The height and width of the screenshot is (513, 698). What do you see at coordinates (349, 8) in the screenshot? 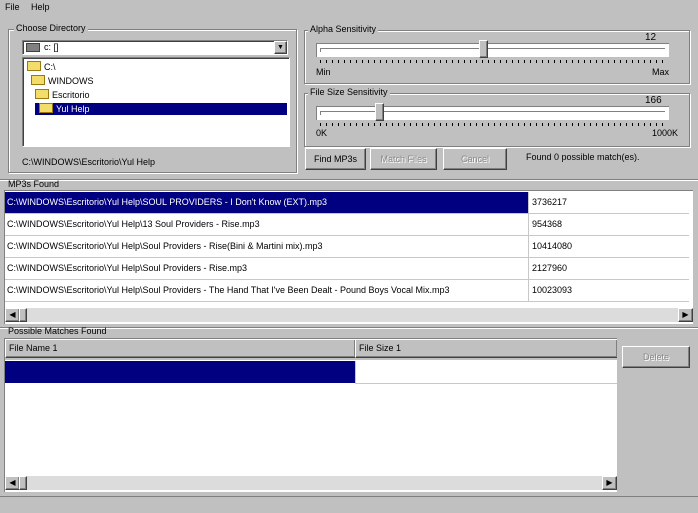
I see `menu-bar: File Help` at bounding box center [349, 8].